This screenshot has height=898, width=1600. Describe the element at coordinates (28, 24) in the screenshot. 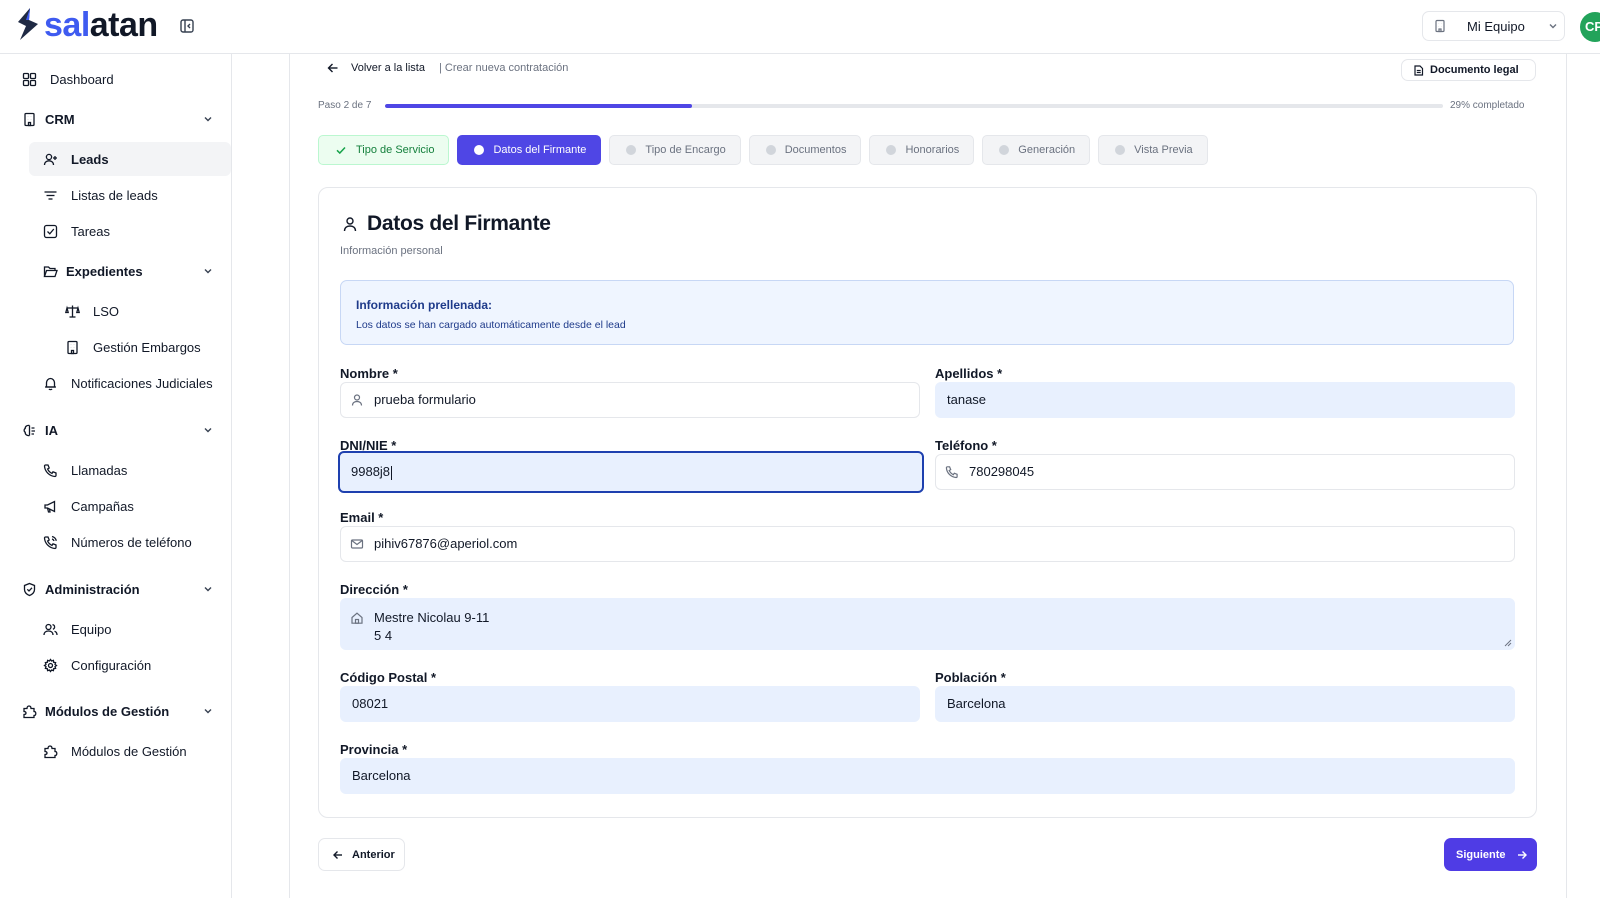

I see `logo-mark-icon` at that location.